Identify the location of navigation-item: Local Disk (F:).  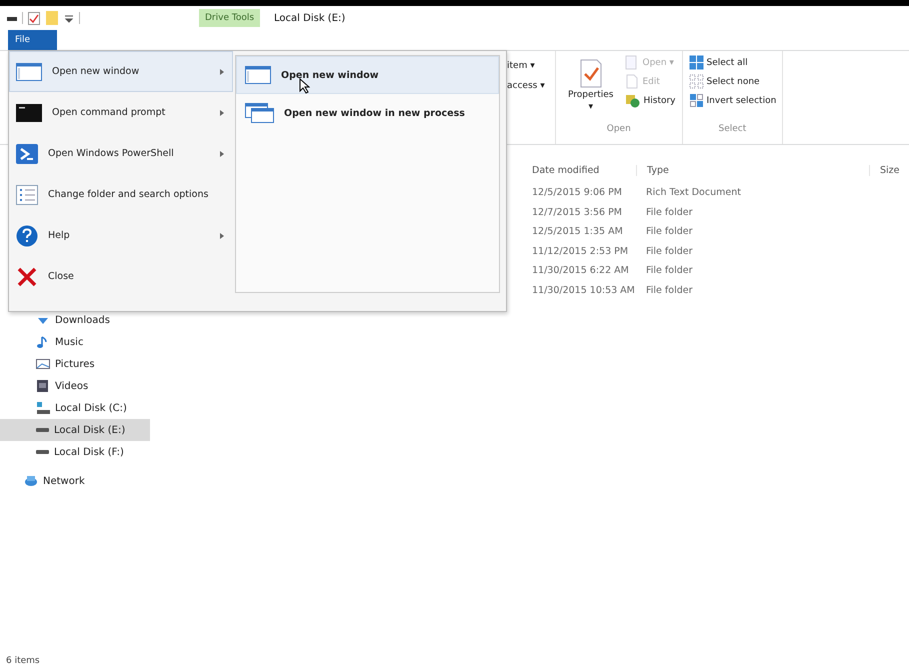
(75, 452).